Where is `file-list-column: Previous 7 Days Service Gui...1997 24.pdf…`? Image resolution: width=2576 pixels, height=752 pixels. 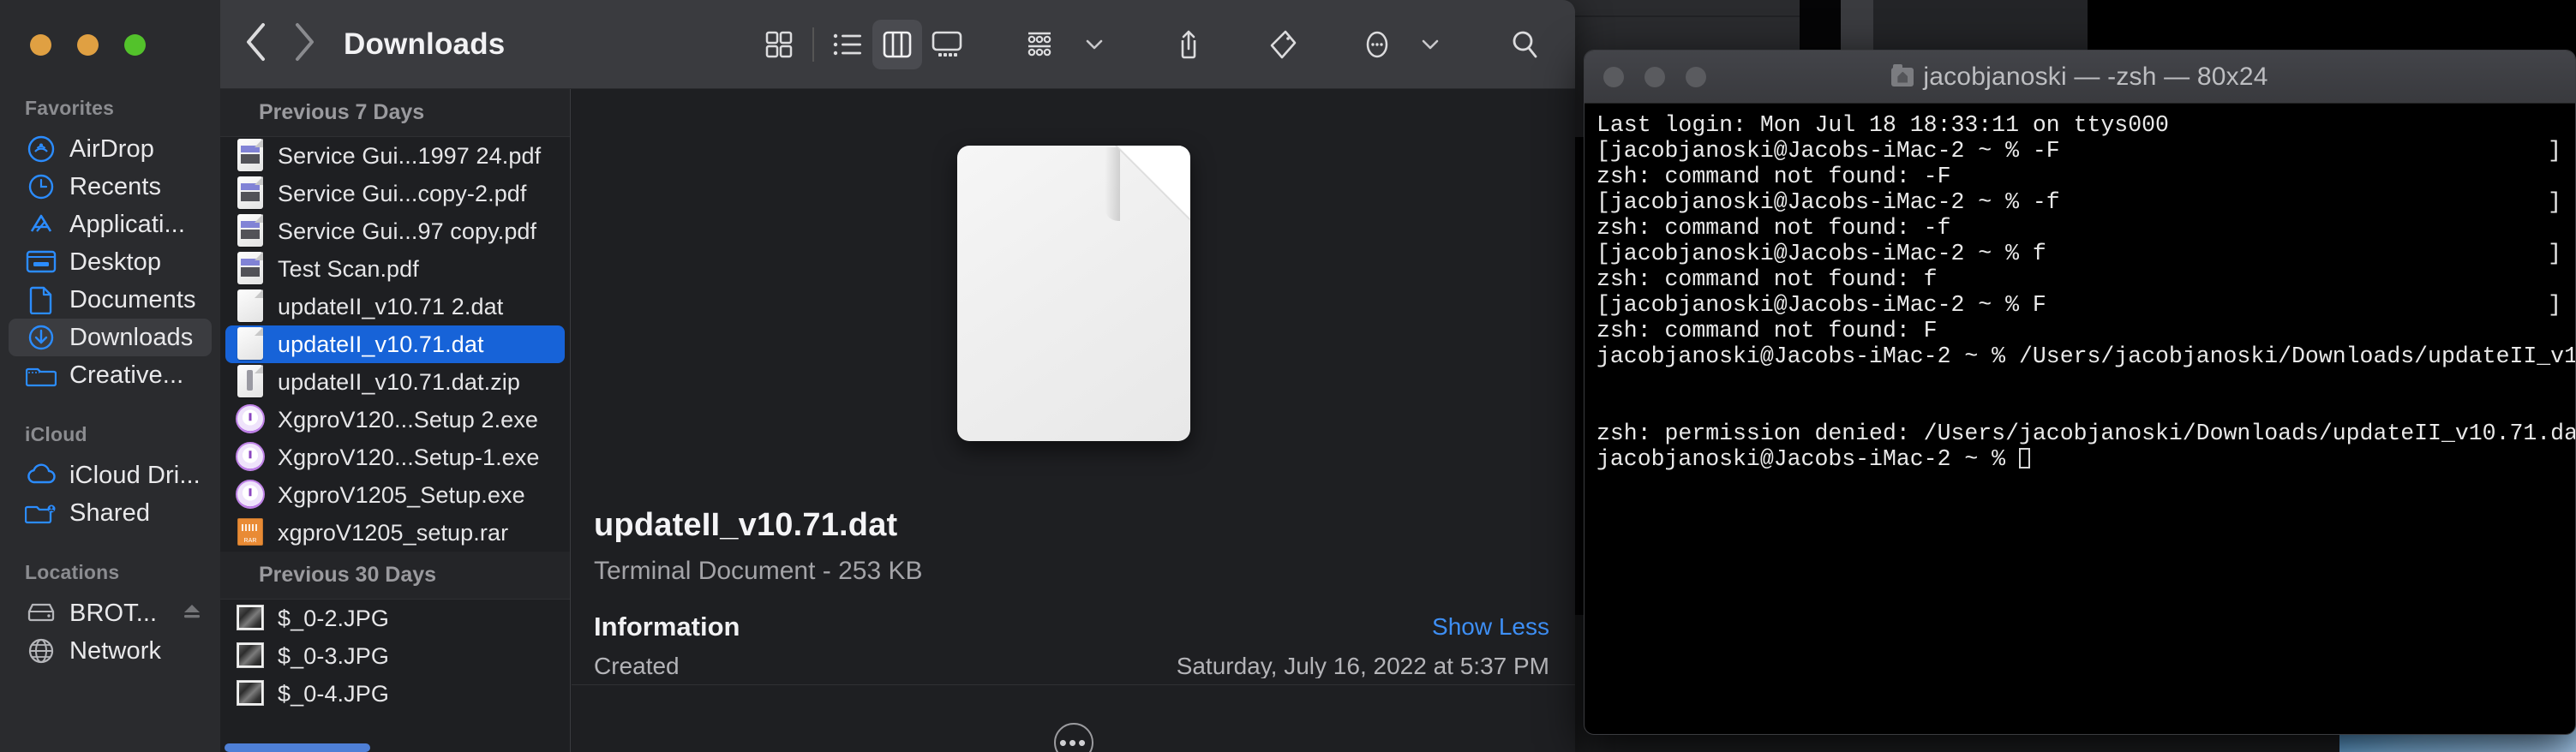
file-list-column: Previous 7 Days Service Gui...1997 24.pdf… is located at coordinates (395, 421).